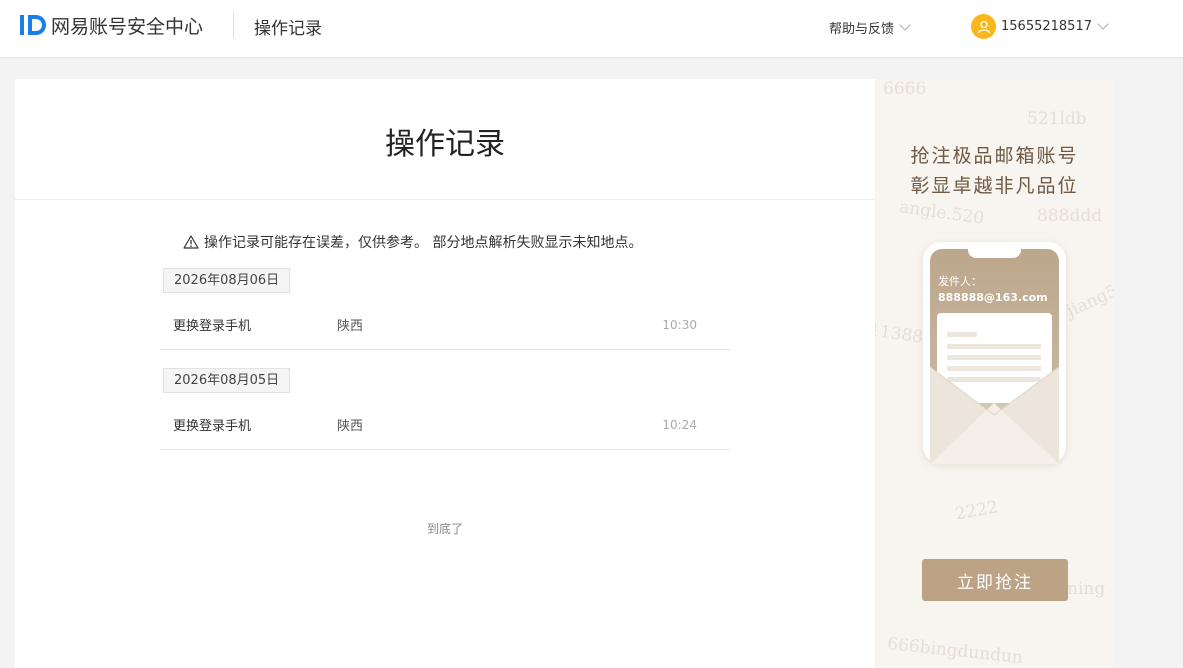  What do you see at coordinates (227, 380) in the screenshot?
I see `date-tag: 2026年08月05日` at bounding box center [227, 380].